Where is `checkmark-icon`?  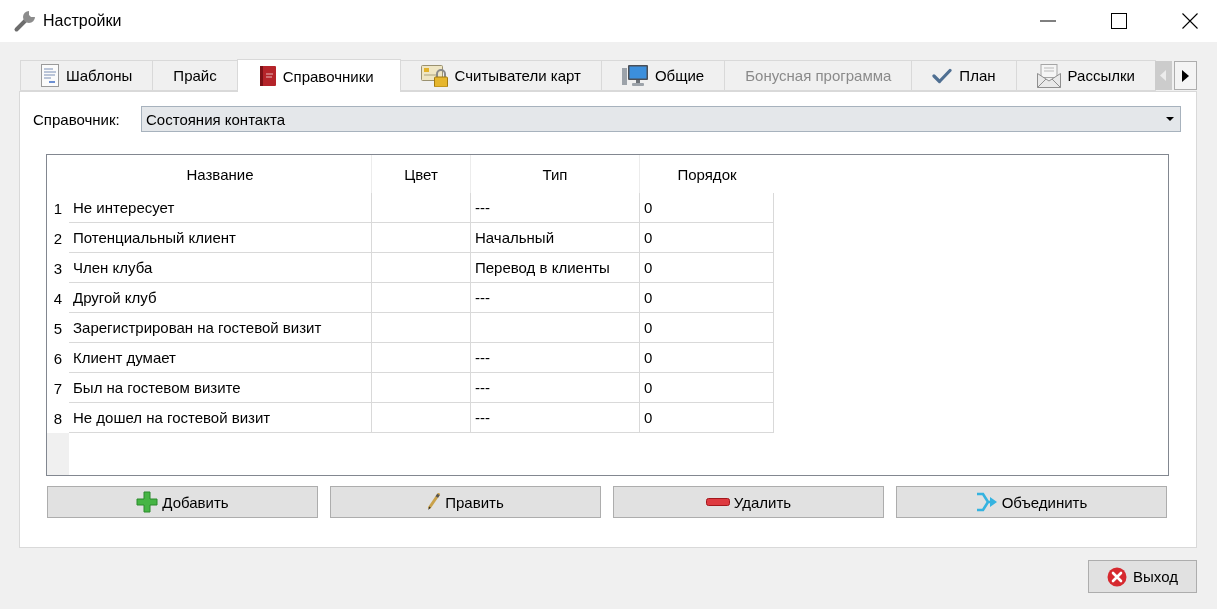 checkmark-icon is located at coordinates (942, 75).